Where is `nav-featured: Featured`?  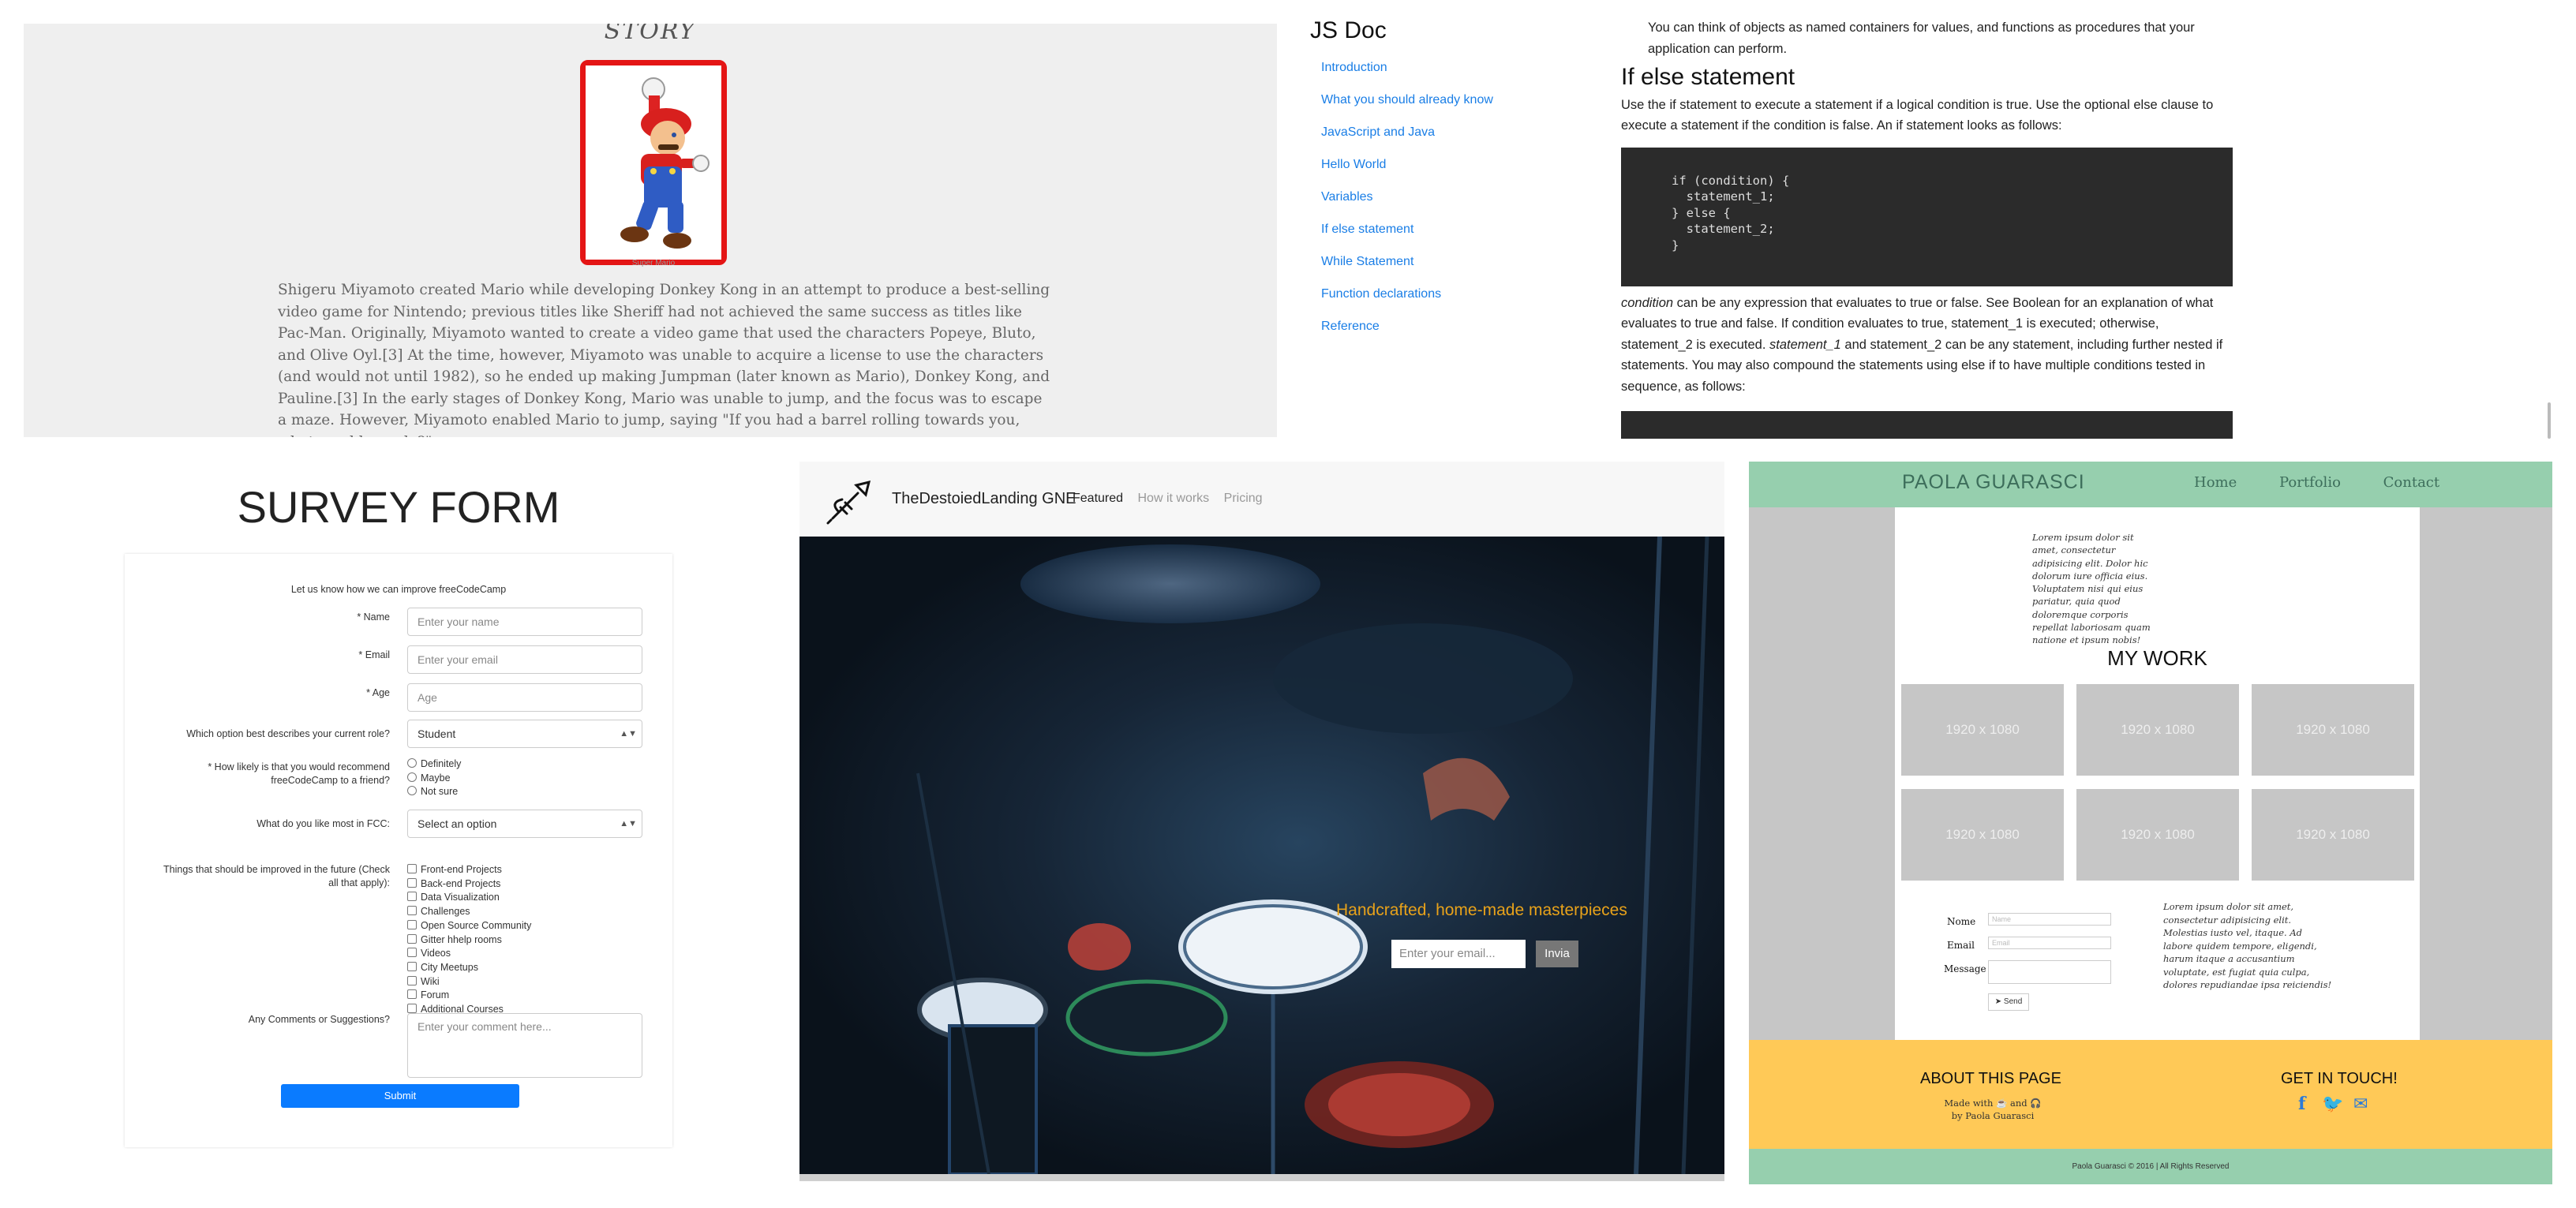
nav-featured: Featured is located at coordinates (1098, 498).